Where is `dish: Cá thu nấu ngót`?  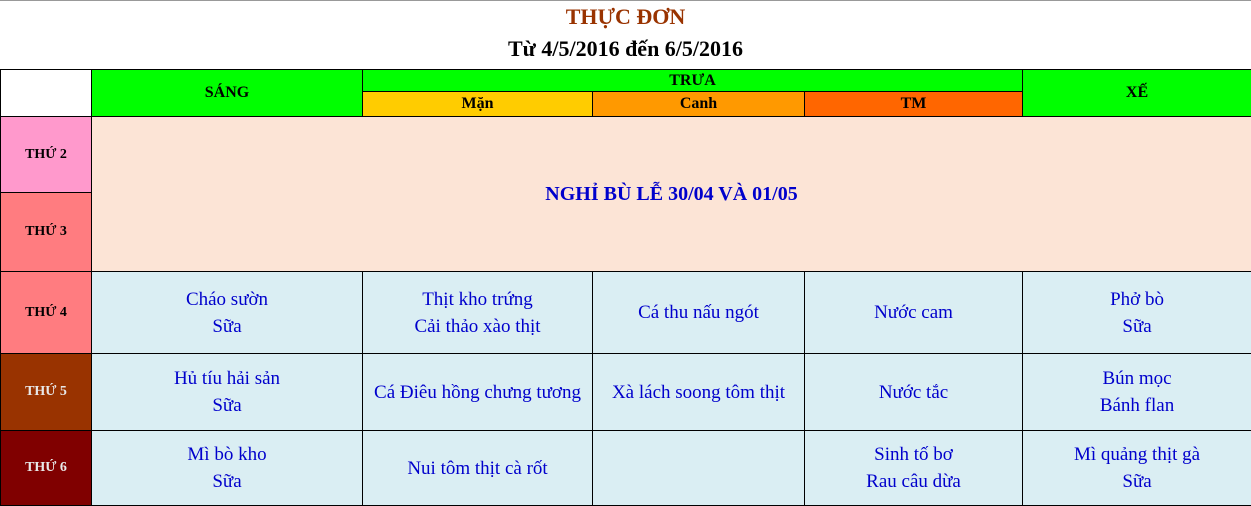 dish: Cá thu nấu ngót is located at coordinates (698, 312).